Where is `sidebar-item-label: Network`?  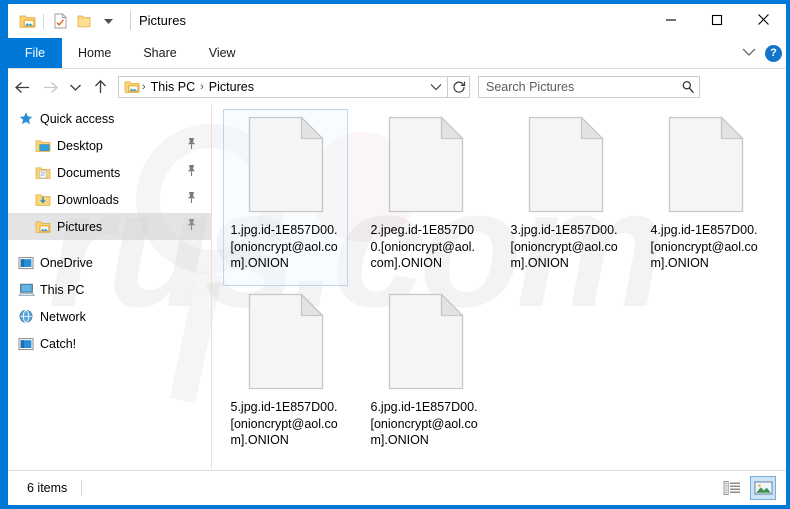 sidebar-item-label: Network is located at coordinates (63, 316).